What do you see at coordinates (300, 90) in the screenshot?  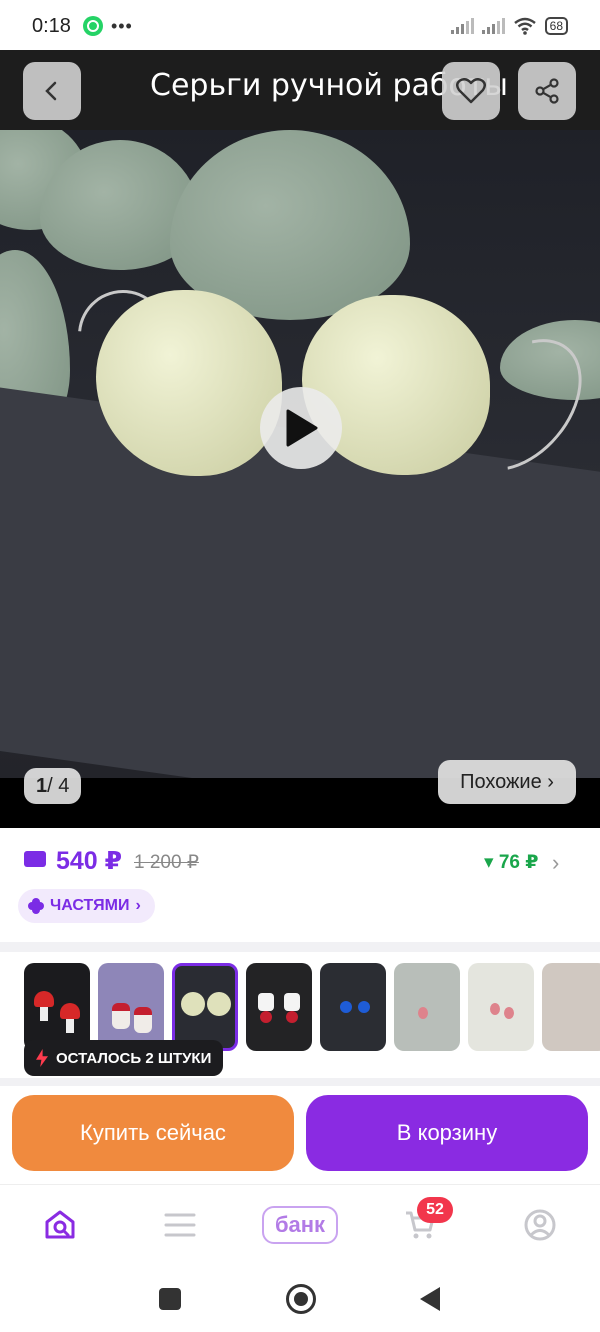 I see `header-bar: Серьги ручной работы` at bounding box center [300, 90].